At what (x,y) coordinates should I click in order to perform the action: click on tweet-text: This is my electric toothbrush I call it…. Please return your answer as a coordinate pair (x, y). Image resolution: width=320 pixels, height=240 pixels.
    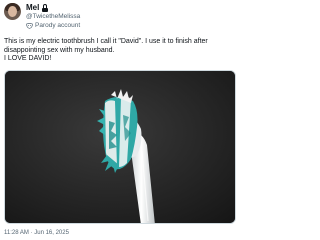
    Looking at the image, I should click on (120, 51).